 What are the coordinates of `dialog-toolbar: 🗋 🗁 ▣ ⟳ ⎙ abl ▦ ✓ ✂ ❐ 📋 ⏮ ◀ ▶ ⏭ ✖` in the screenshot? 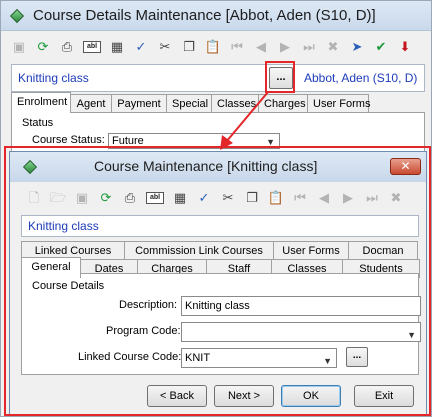 It's located at (219, 198).